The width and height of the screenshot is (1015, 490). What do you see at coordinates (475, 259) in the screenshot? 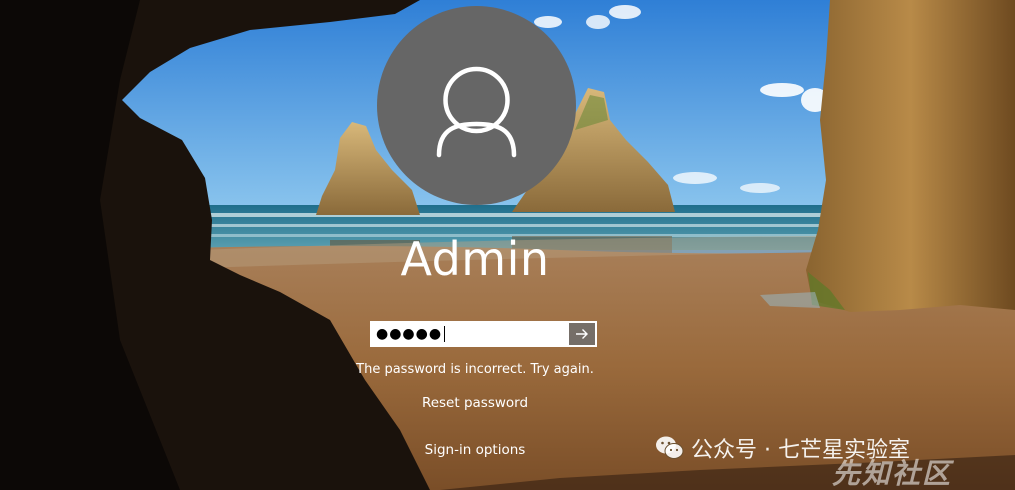
I see `username-label: Admin` at bounding box center [475, 259].